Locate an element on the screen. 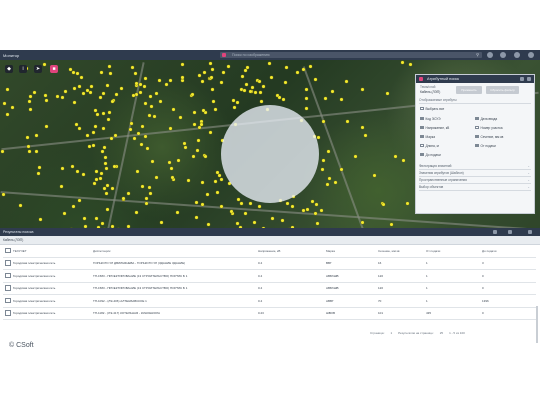 This screenshot has width=540, height=405. accordion-filter-values: Фильтрация значений ⌄ is located at coordinates (475, 166).